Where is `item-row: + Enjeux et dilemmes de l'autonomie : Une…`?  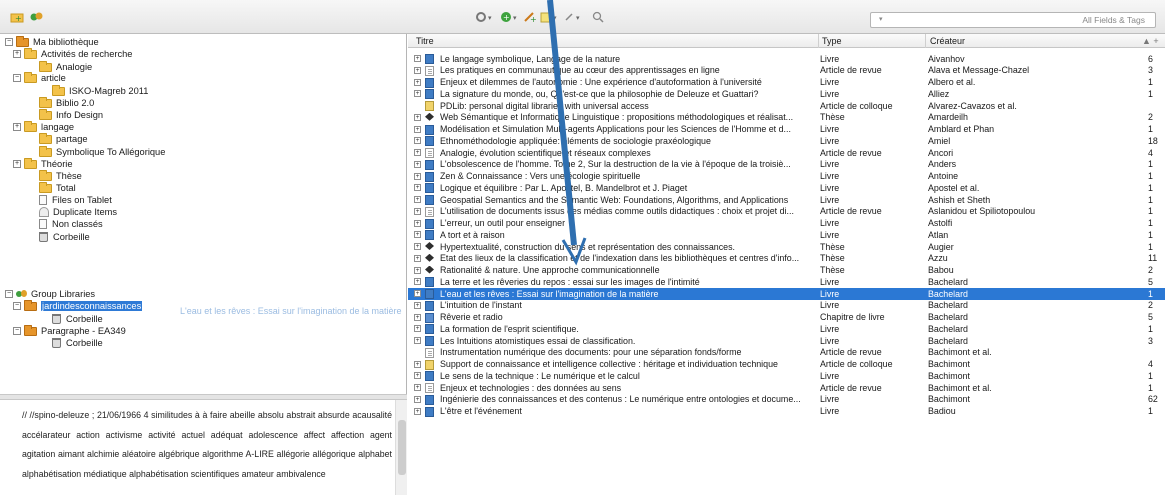 item-row: + Enjeux et dilemmes de l'autonomie : Une… is located at coordinates (786, 83).